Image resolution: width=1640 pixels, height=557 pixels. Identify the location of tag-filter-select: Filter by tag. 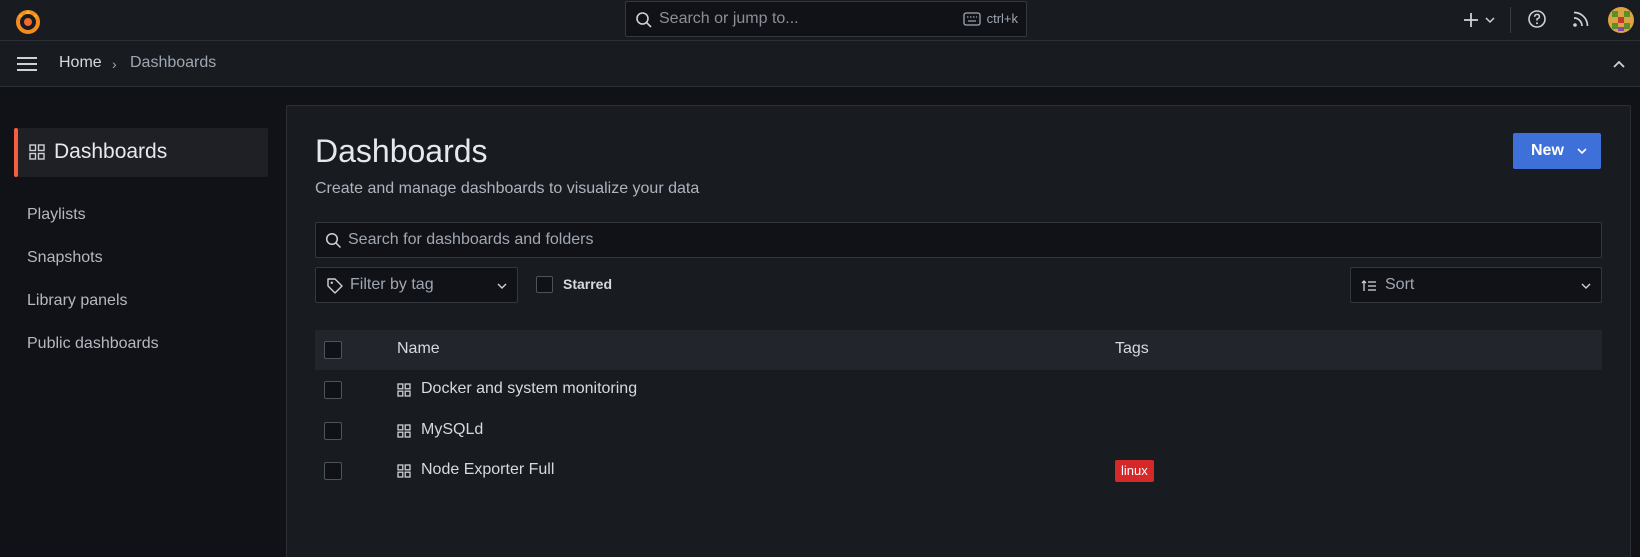
(416, 285).